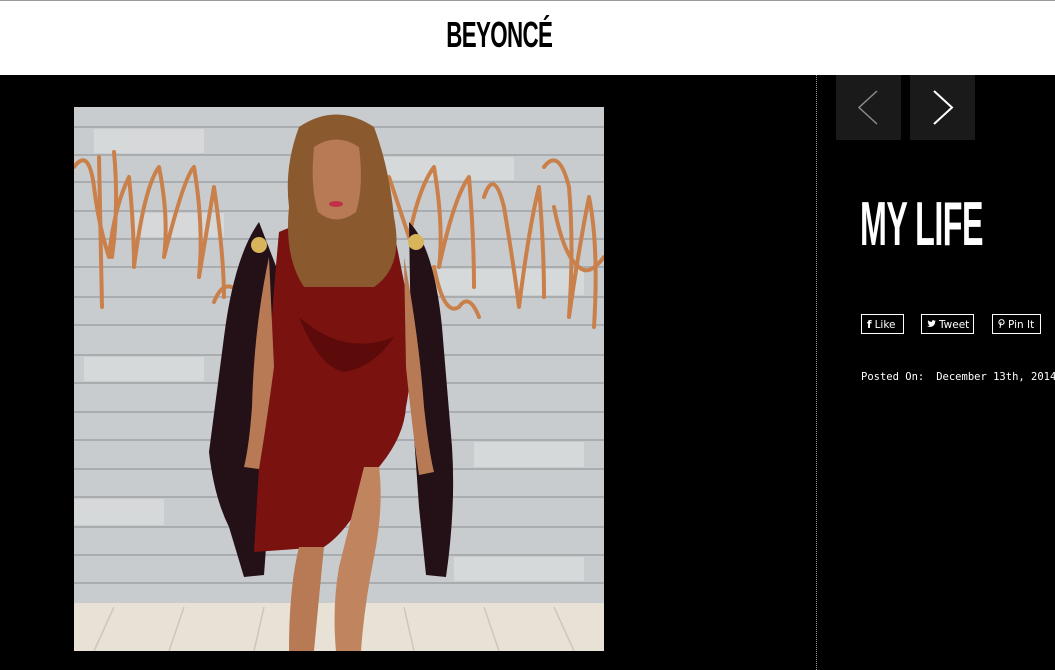 The image size is (1055, 670). What do you see at coordinates (995, 377) in the screenshot?
I see `posted-on-date: December 13th, 2014` at bounding box center [995, 377].